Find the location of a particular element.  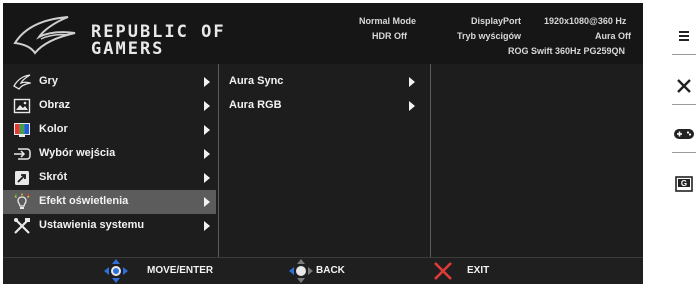

logo-line2: GAMERS is located at coordinates (128, 49).